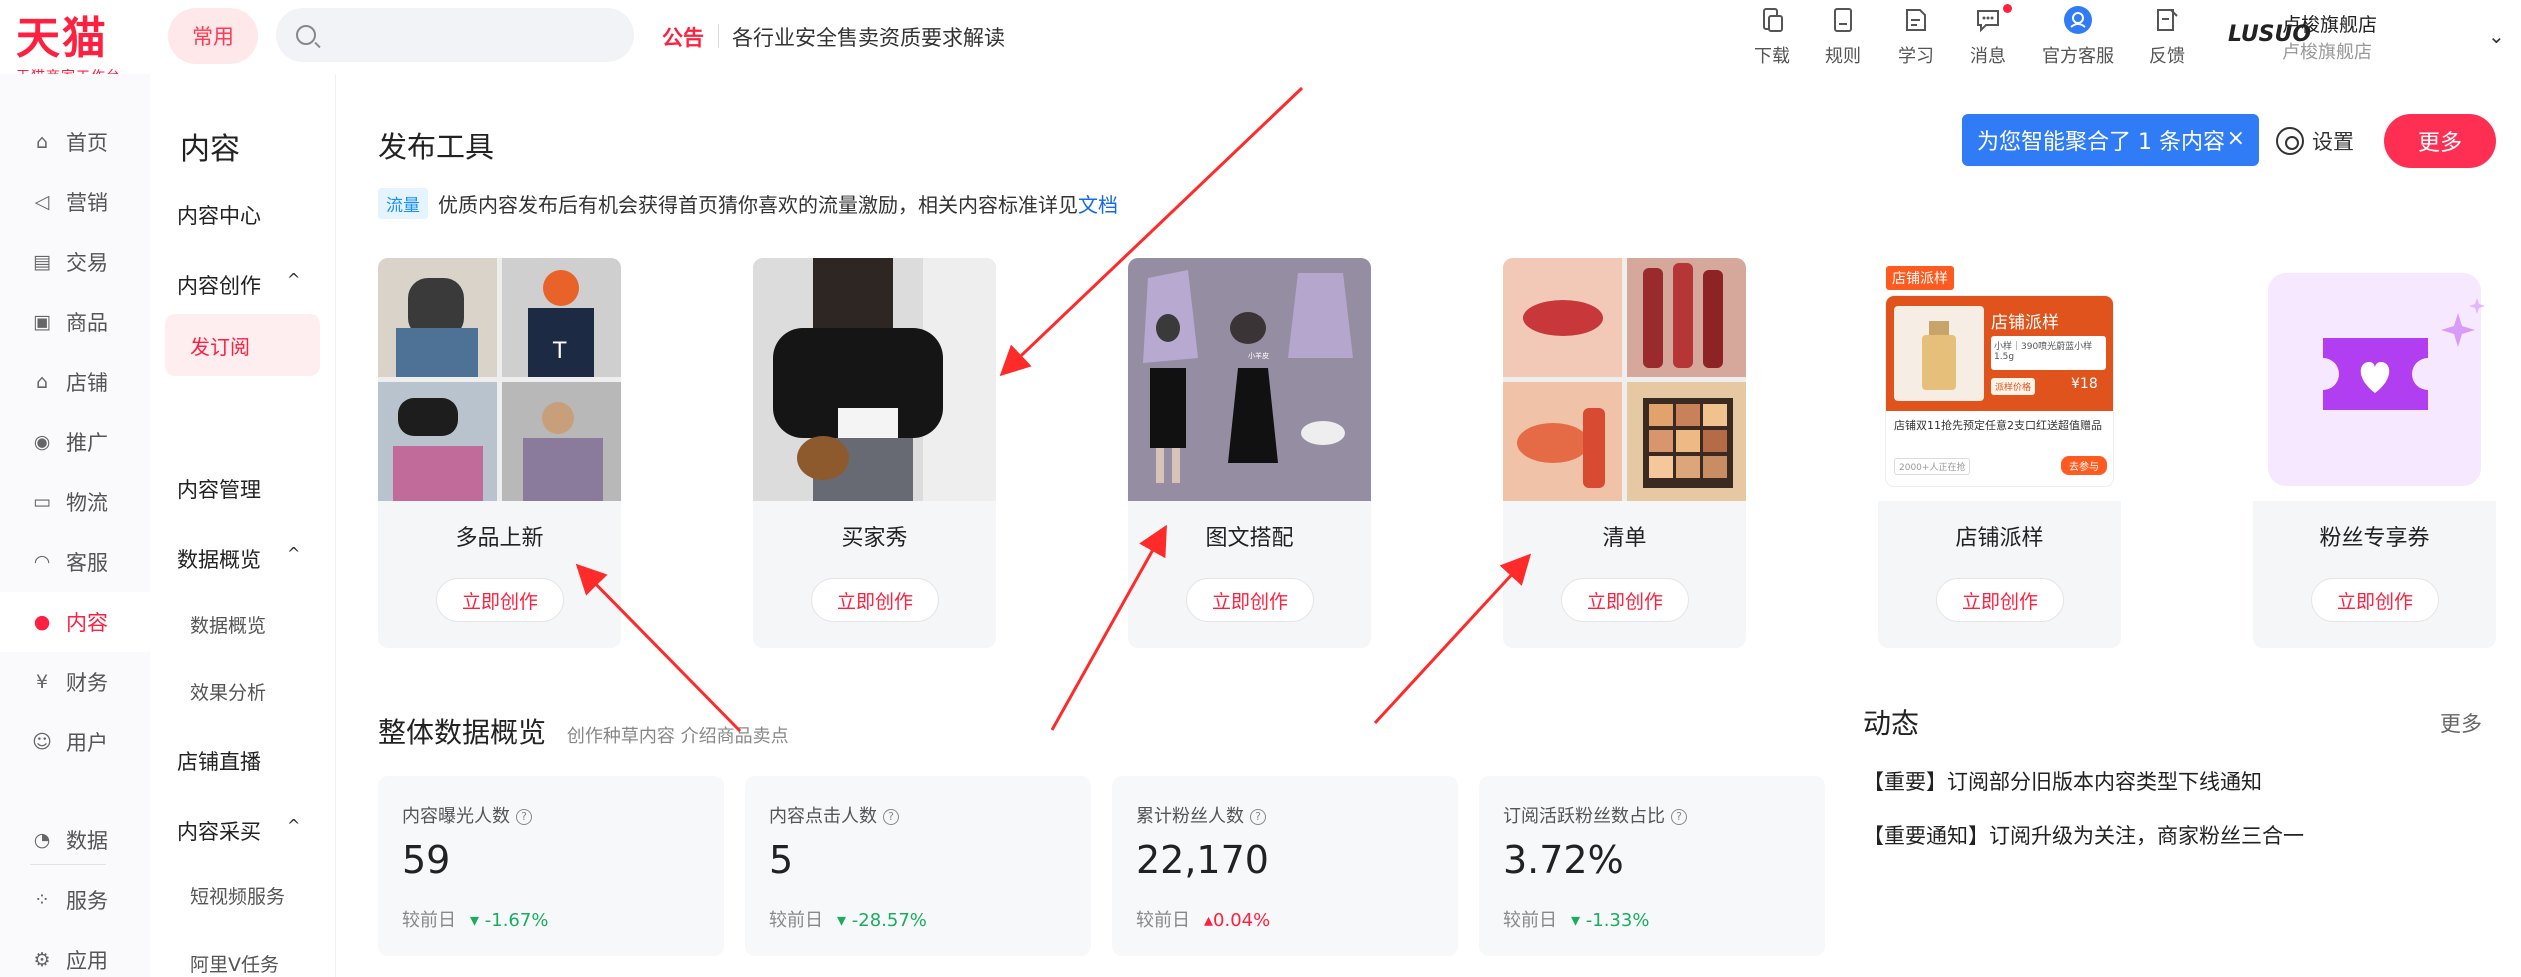 The height and width of the screenshot is (977, 2521). I want to click on notice-link: 各行业安全售卖资质要求解读, so click(868, 37).